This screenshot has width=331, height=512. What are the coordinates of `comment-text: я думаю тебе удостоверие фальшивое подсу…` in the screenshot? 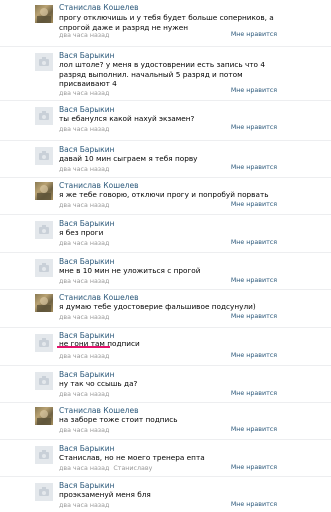 It's located at (157, 306).